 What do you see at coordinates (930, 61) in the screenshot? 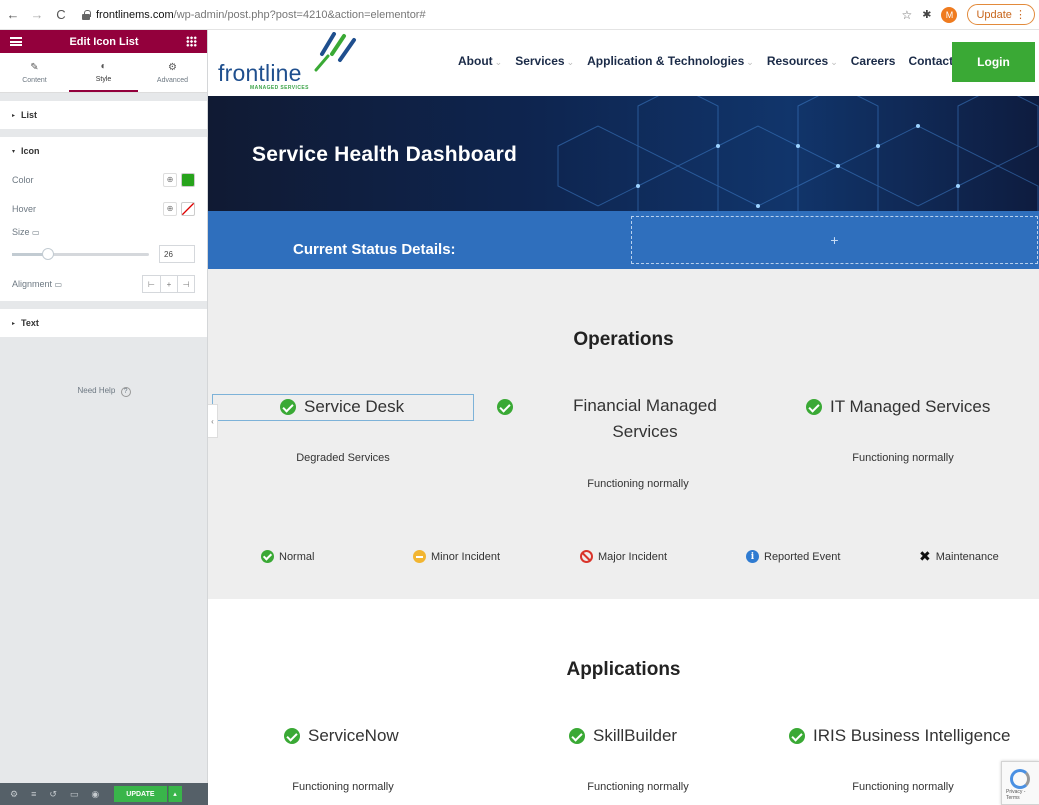
I see `nav-contact: Contact` at bounding box center [930, 61].